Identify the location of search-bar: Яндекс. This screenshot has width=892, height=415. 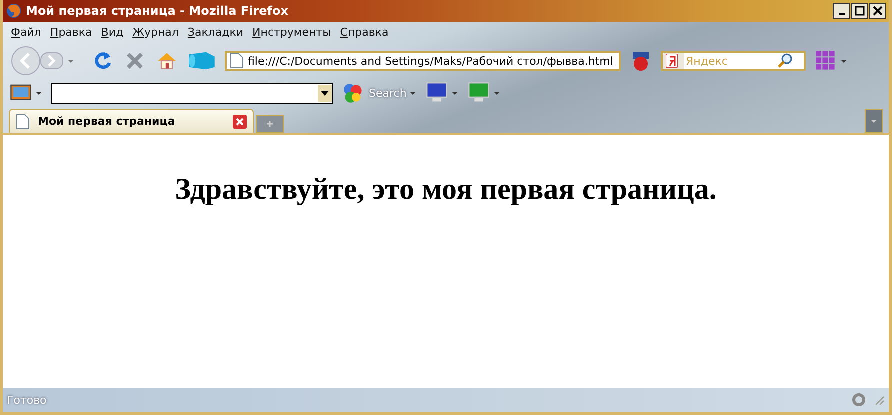
(733, 61).